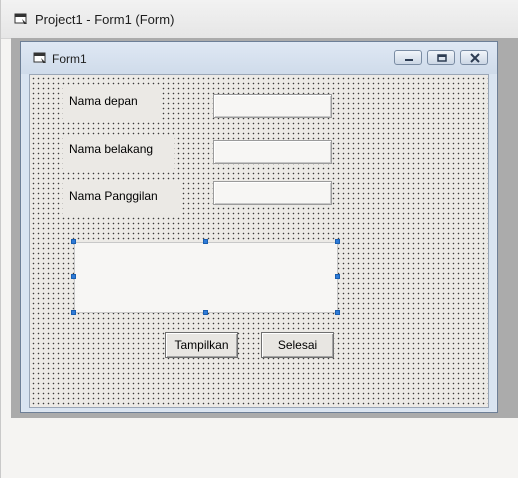 The height and width of the screenshot is (478, 518). I want to click on resize-handle-top-right, so click(337, 241).